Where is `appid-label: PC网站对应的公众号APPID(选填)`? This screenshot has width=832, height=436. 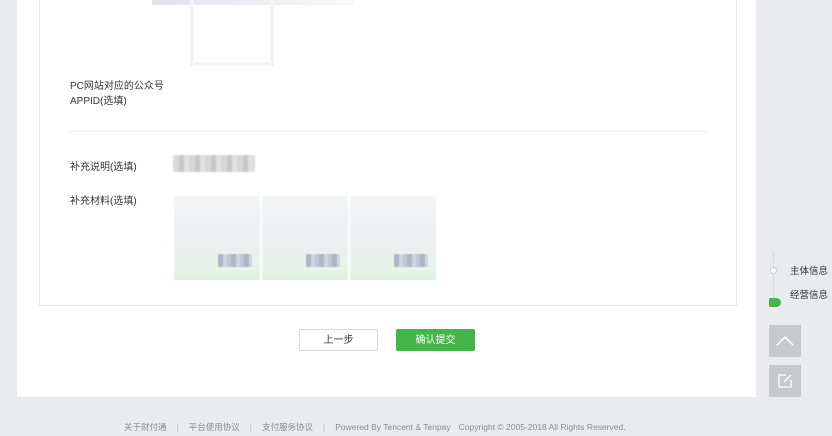 appid-label: PC网站对应的公众号APPID(选填) is located at coordinates (117, 94).